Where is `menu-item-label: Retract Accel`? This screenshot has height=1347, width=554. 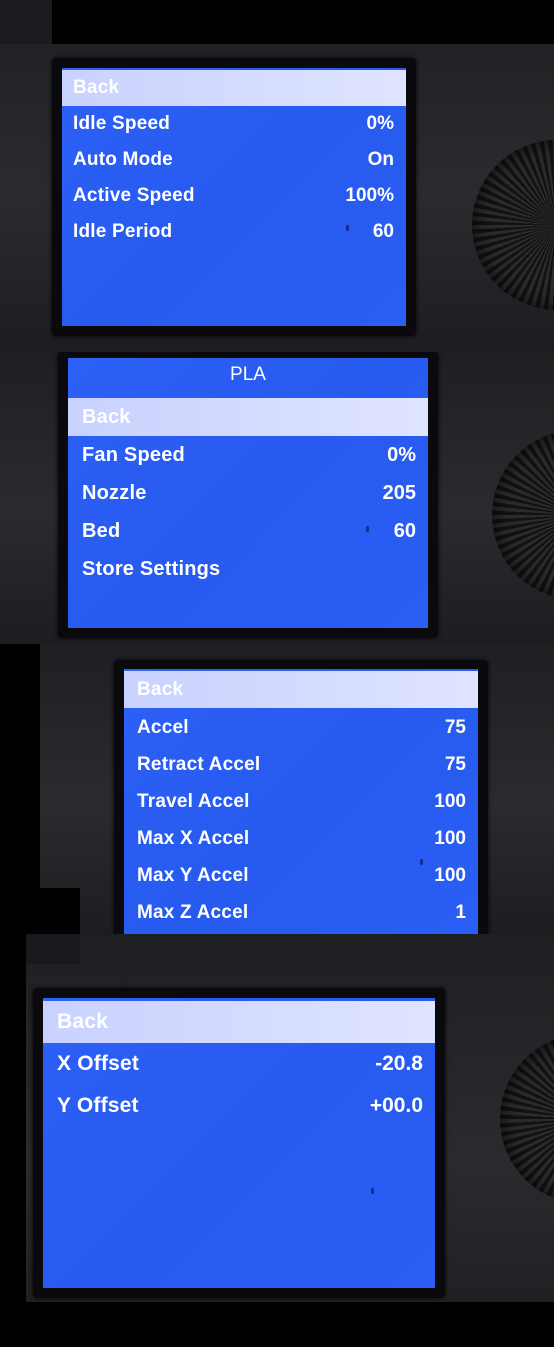
menu-item-label: Retract Accel is located at coordinates (199, 764).